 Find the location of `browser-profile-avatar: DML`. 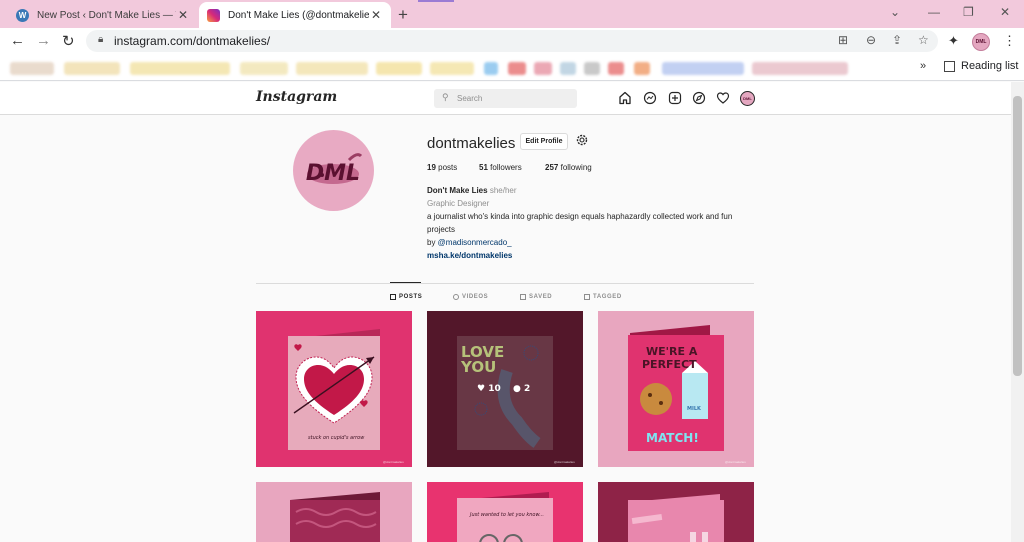

browser-profile-avatar: DML is located at coordinates (981, 42).